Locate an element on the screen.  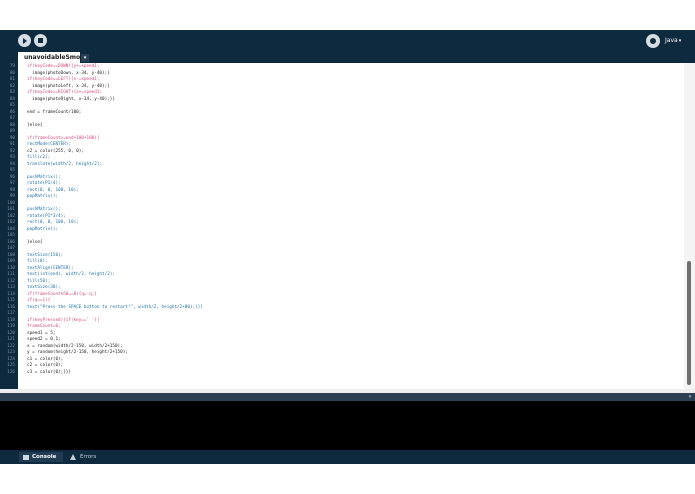
mode-selector: Java▾ is located at coordinates (673, 41).